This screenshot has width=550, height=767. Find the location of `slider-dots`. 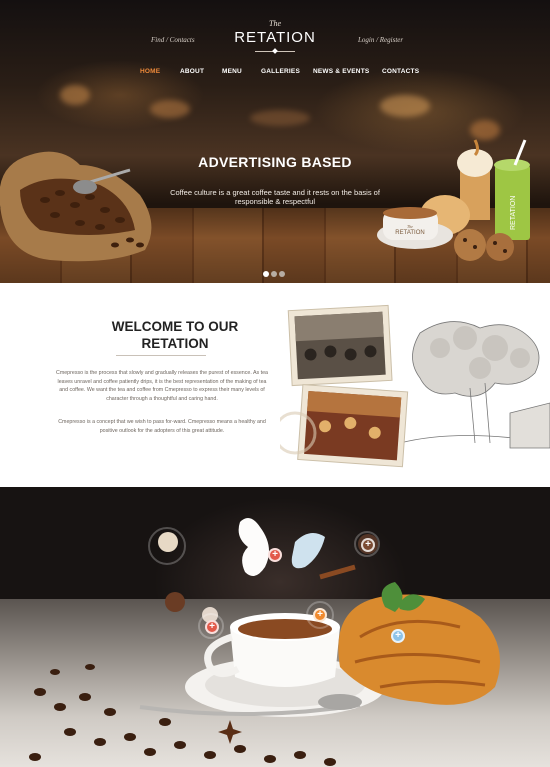

slider-dots is located at coordinates (275, 273).